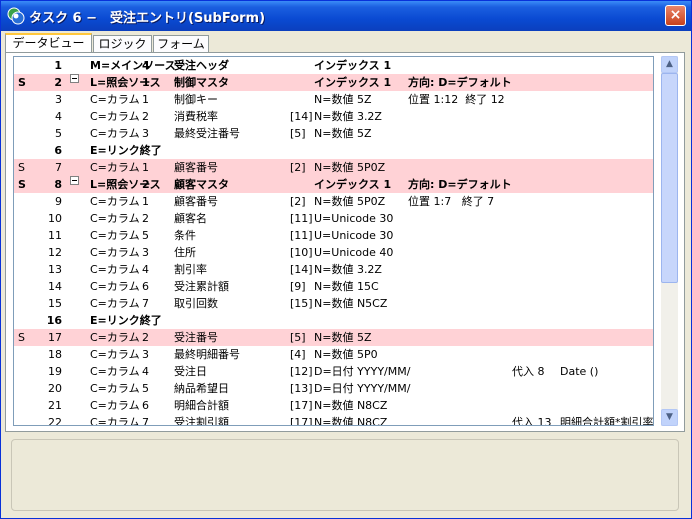 Image resolution: width=692 pixels, height=519 pixels. What do you see at coordinates (333, 269) in the screenshot?
I see `table-row: 13 C=カラム 4 割引率 [14] N=数値 3.2Z` at bounding box center [333, 269].